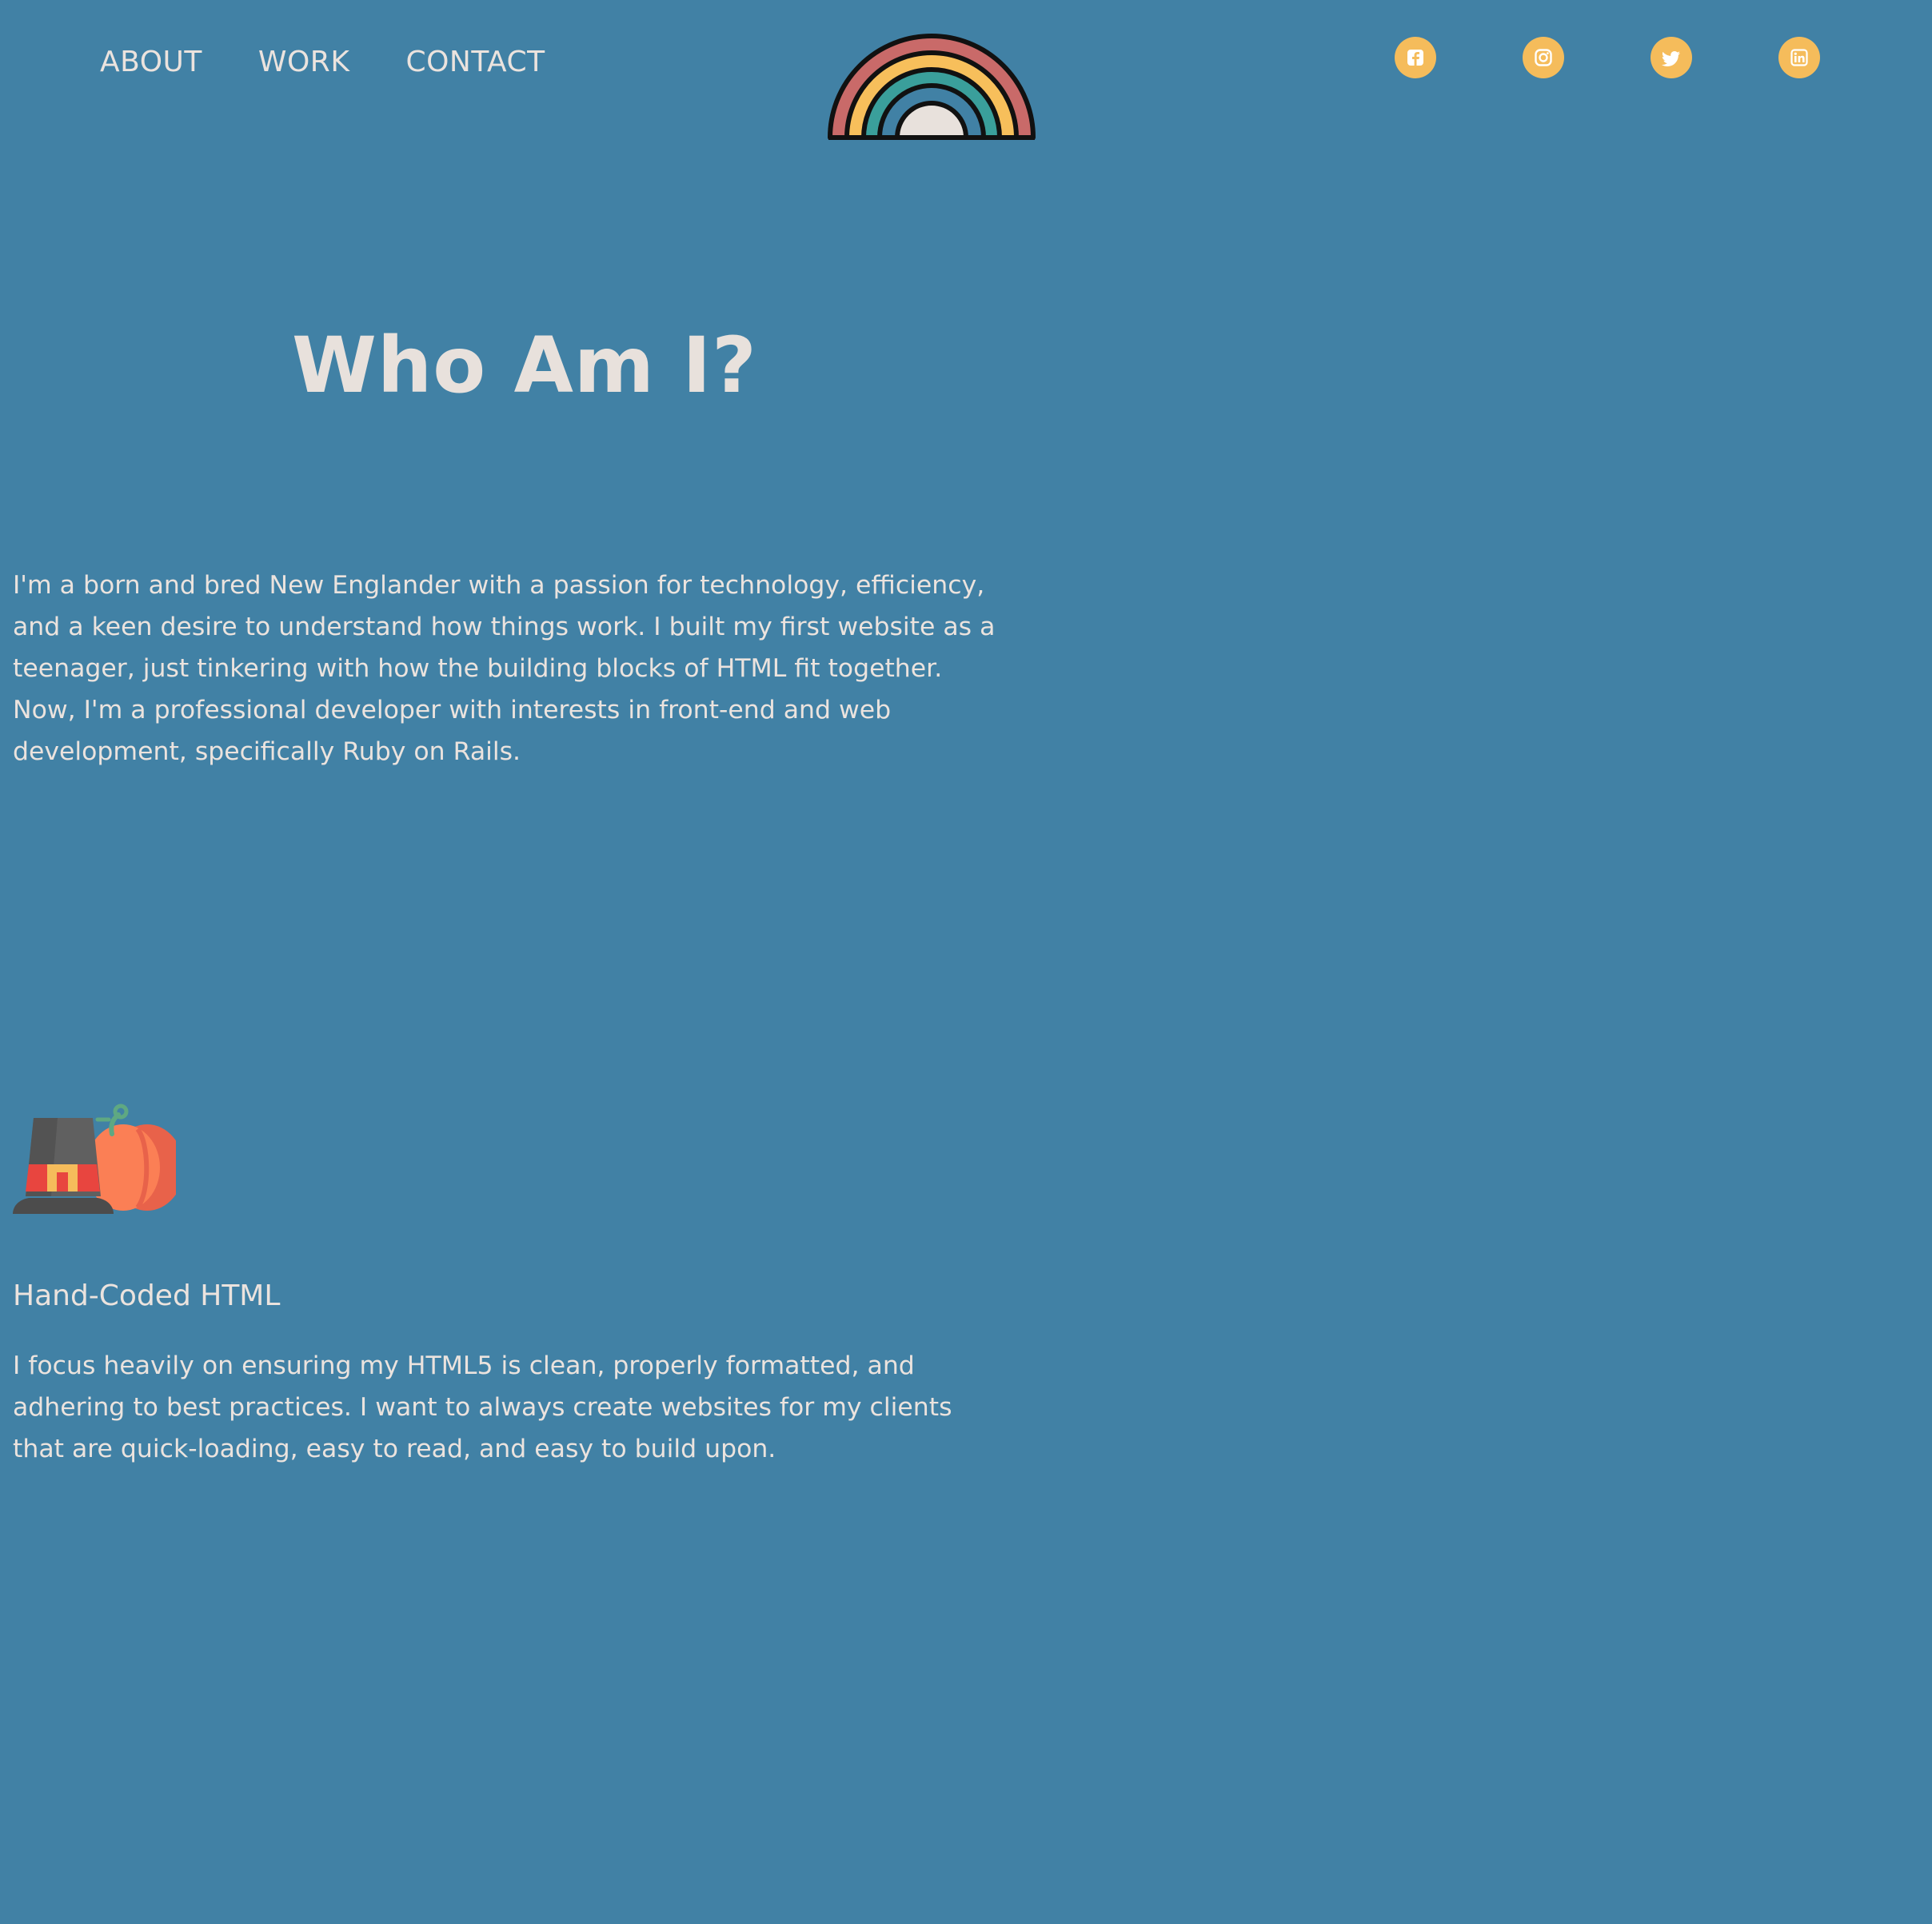 Image resolution: width=1932 pixels, height=1924 pixels. Describe the element at coordinates (1799, 57) in the screenshot. I see `linkedin-icon` at that location.